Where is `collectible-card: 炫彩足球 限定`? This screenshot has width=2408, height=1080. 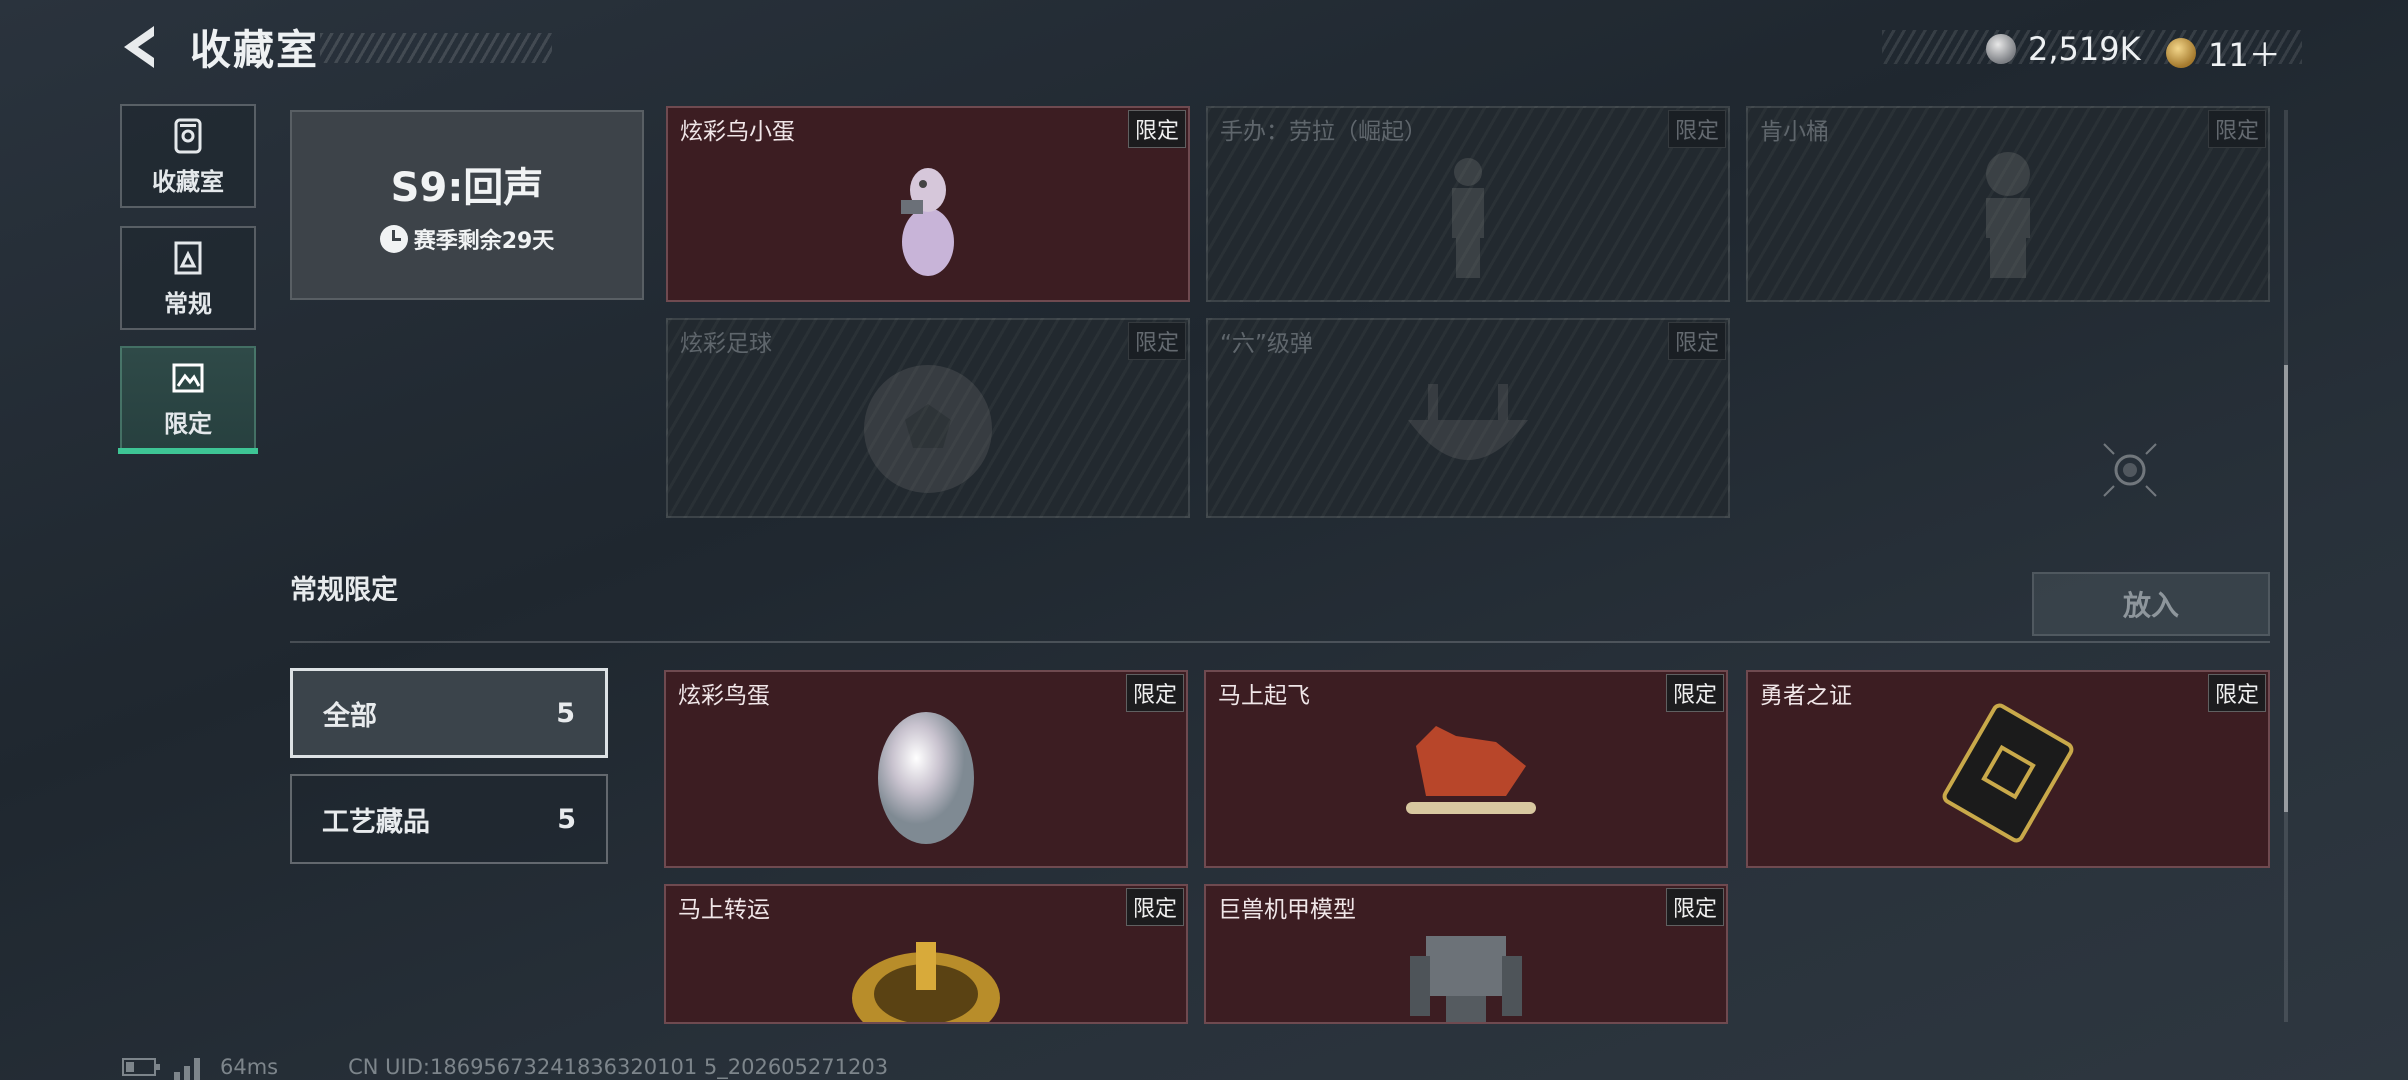 collectible-card: 炫彩足球 限定 is located at coordinates (928, 418).